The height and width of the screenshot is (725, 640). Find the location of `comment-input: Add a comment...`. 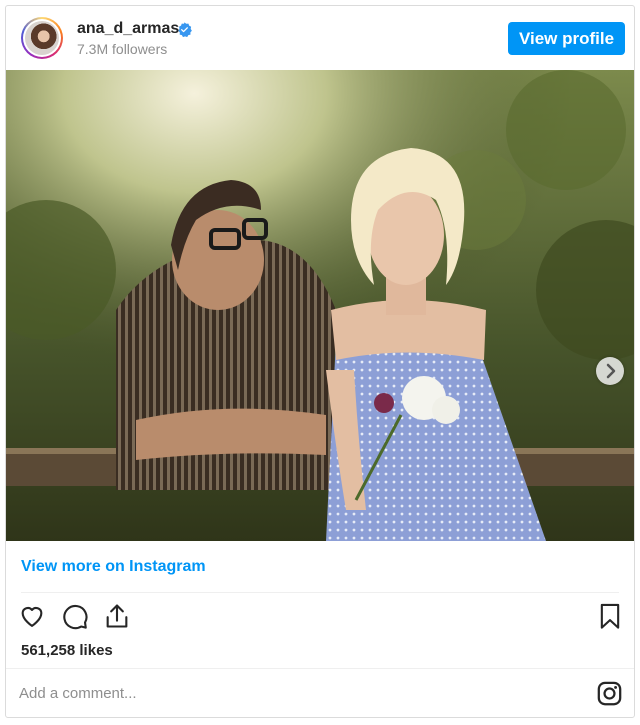

comment-input: Add a comment... is located at coordinates (78, 693).